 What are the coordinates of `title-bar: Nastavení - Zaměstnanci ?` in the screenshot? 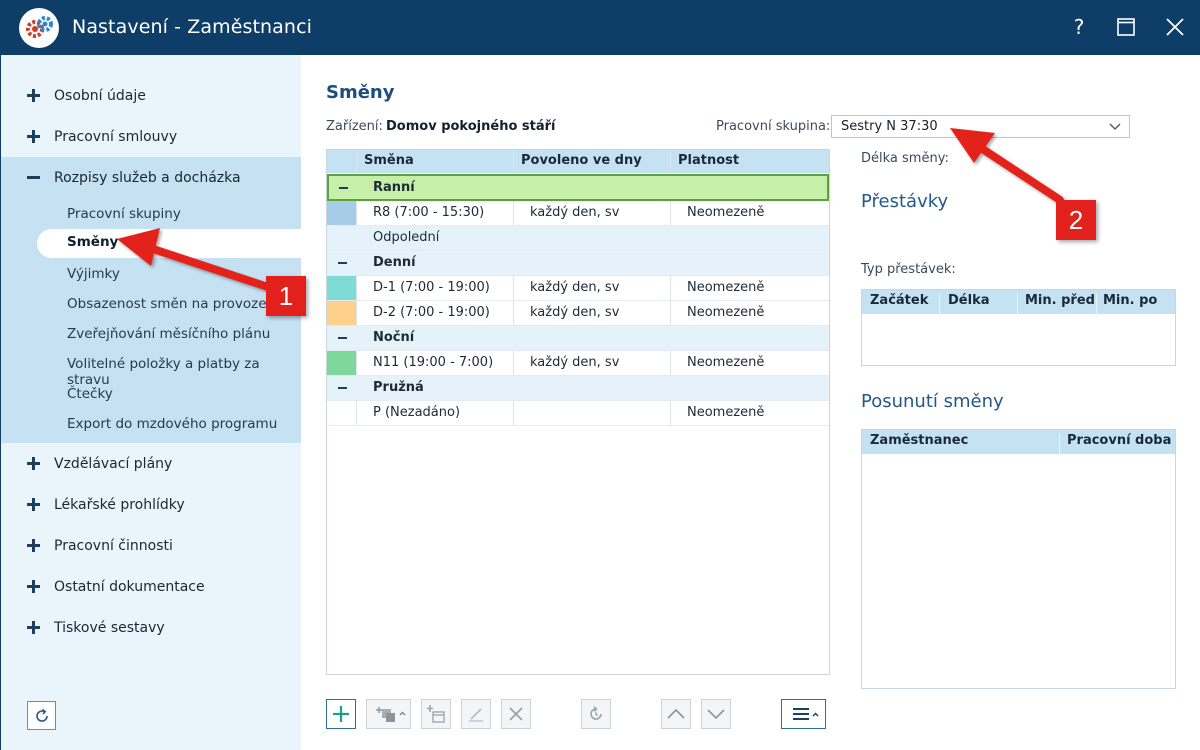 It's located at (600, 27).